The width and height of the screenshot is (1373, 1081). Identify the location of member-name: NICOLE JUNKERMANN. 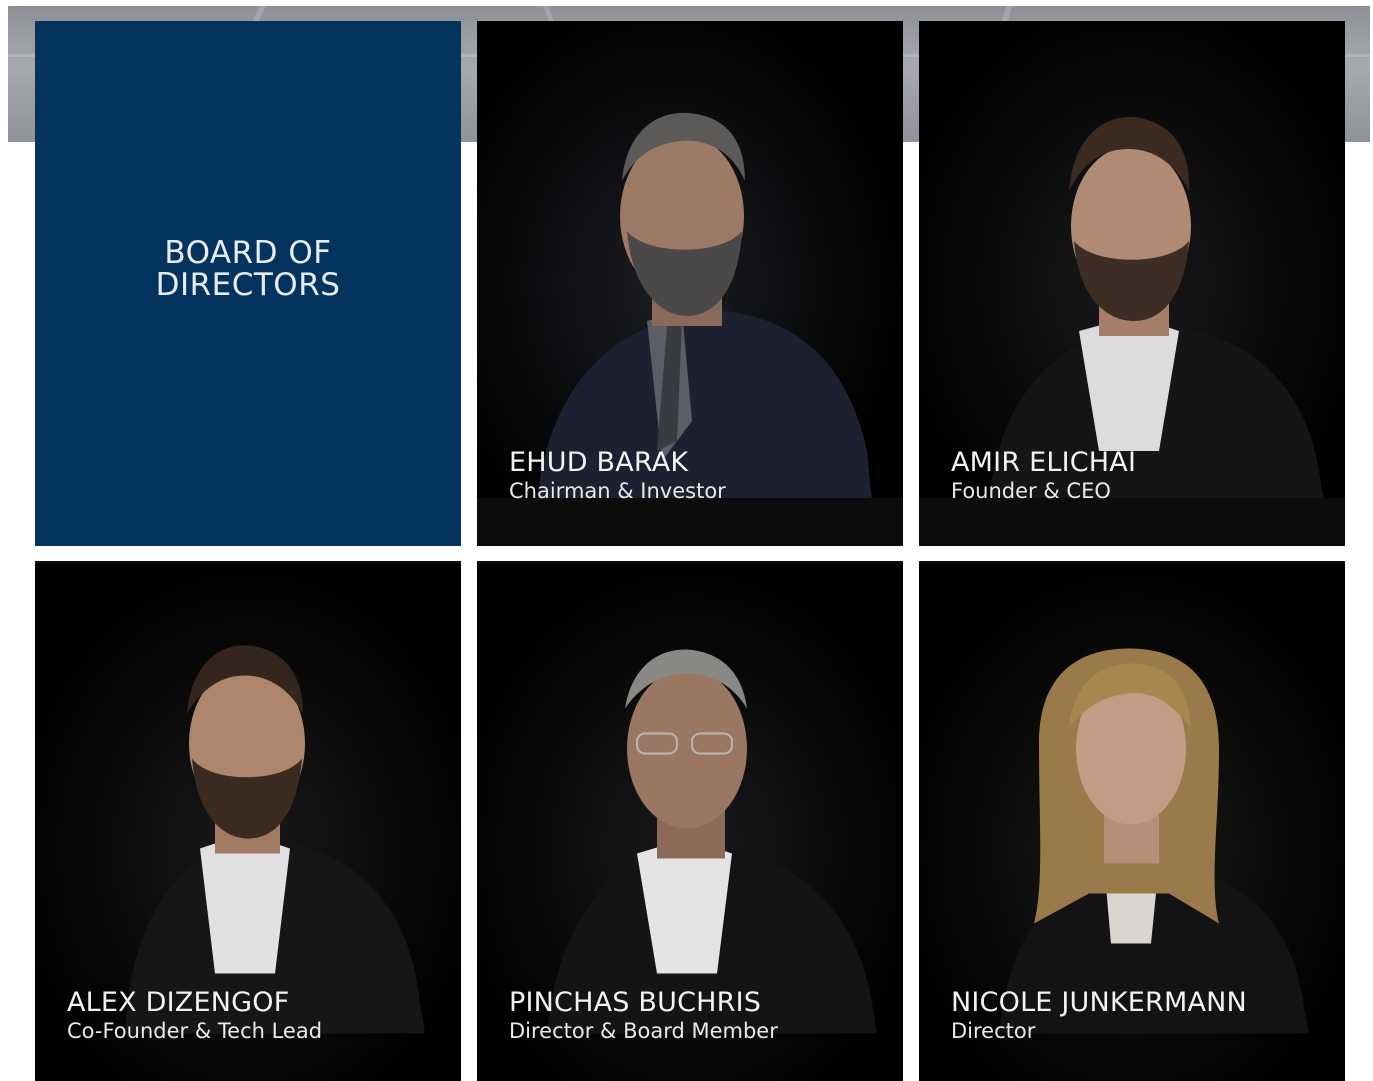
(1099, 1002).